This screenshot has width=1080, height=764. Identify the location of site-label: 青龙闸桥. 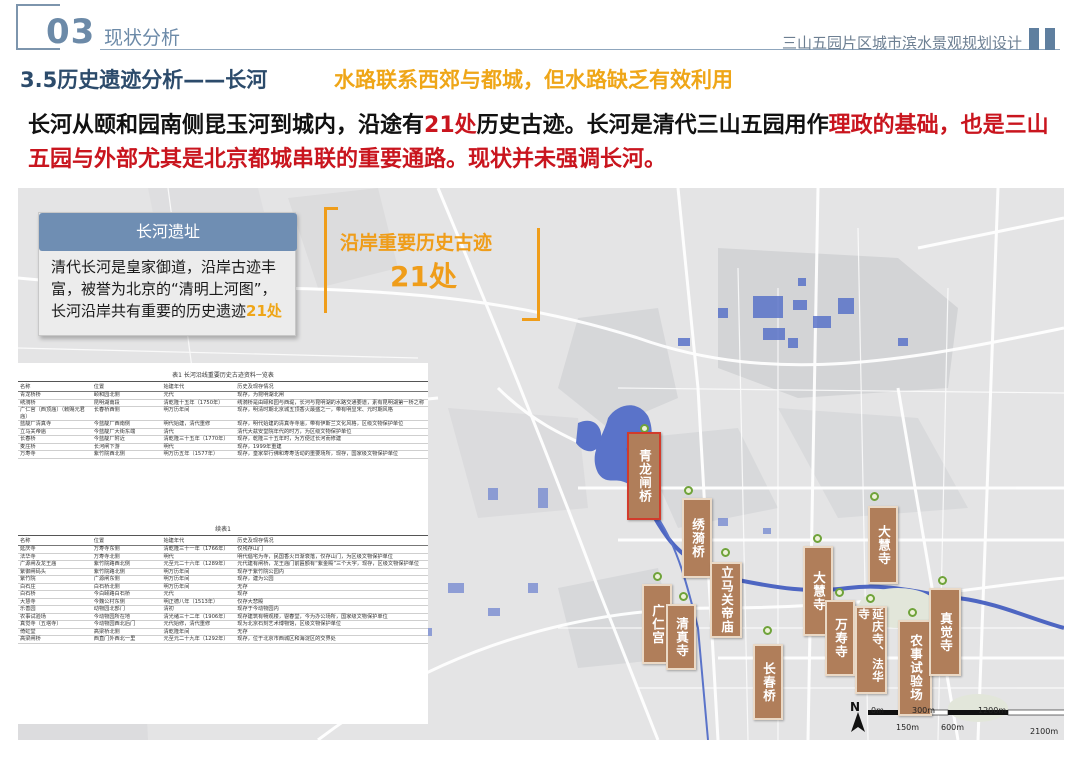
(644, 476).